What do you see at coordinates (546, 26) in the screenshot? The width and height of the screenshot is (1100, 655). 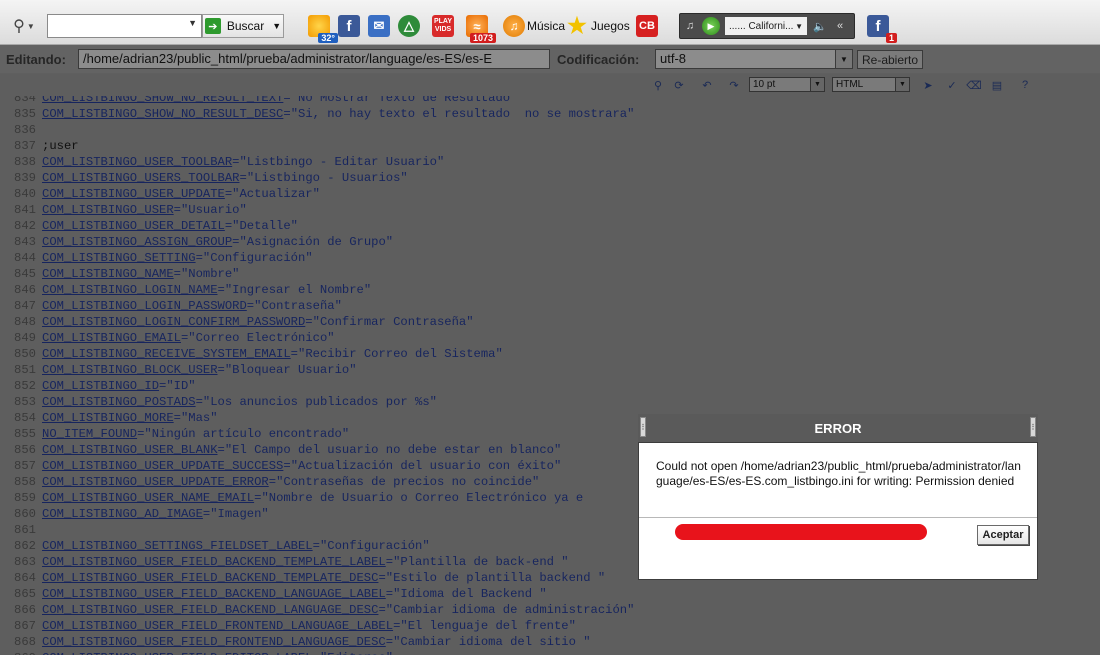 I see `music-link: Música` at bounding box center [546, 26].